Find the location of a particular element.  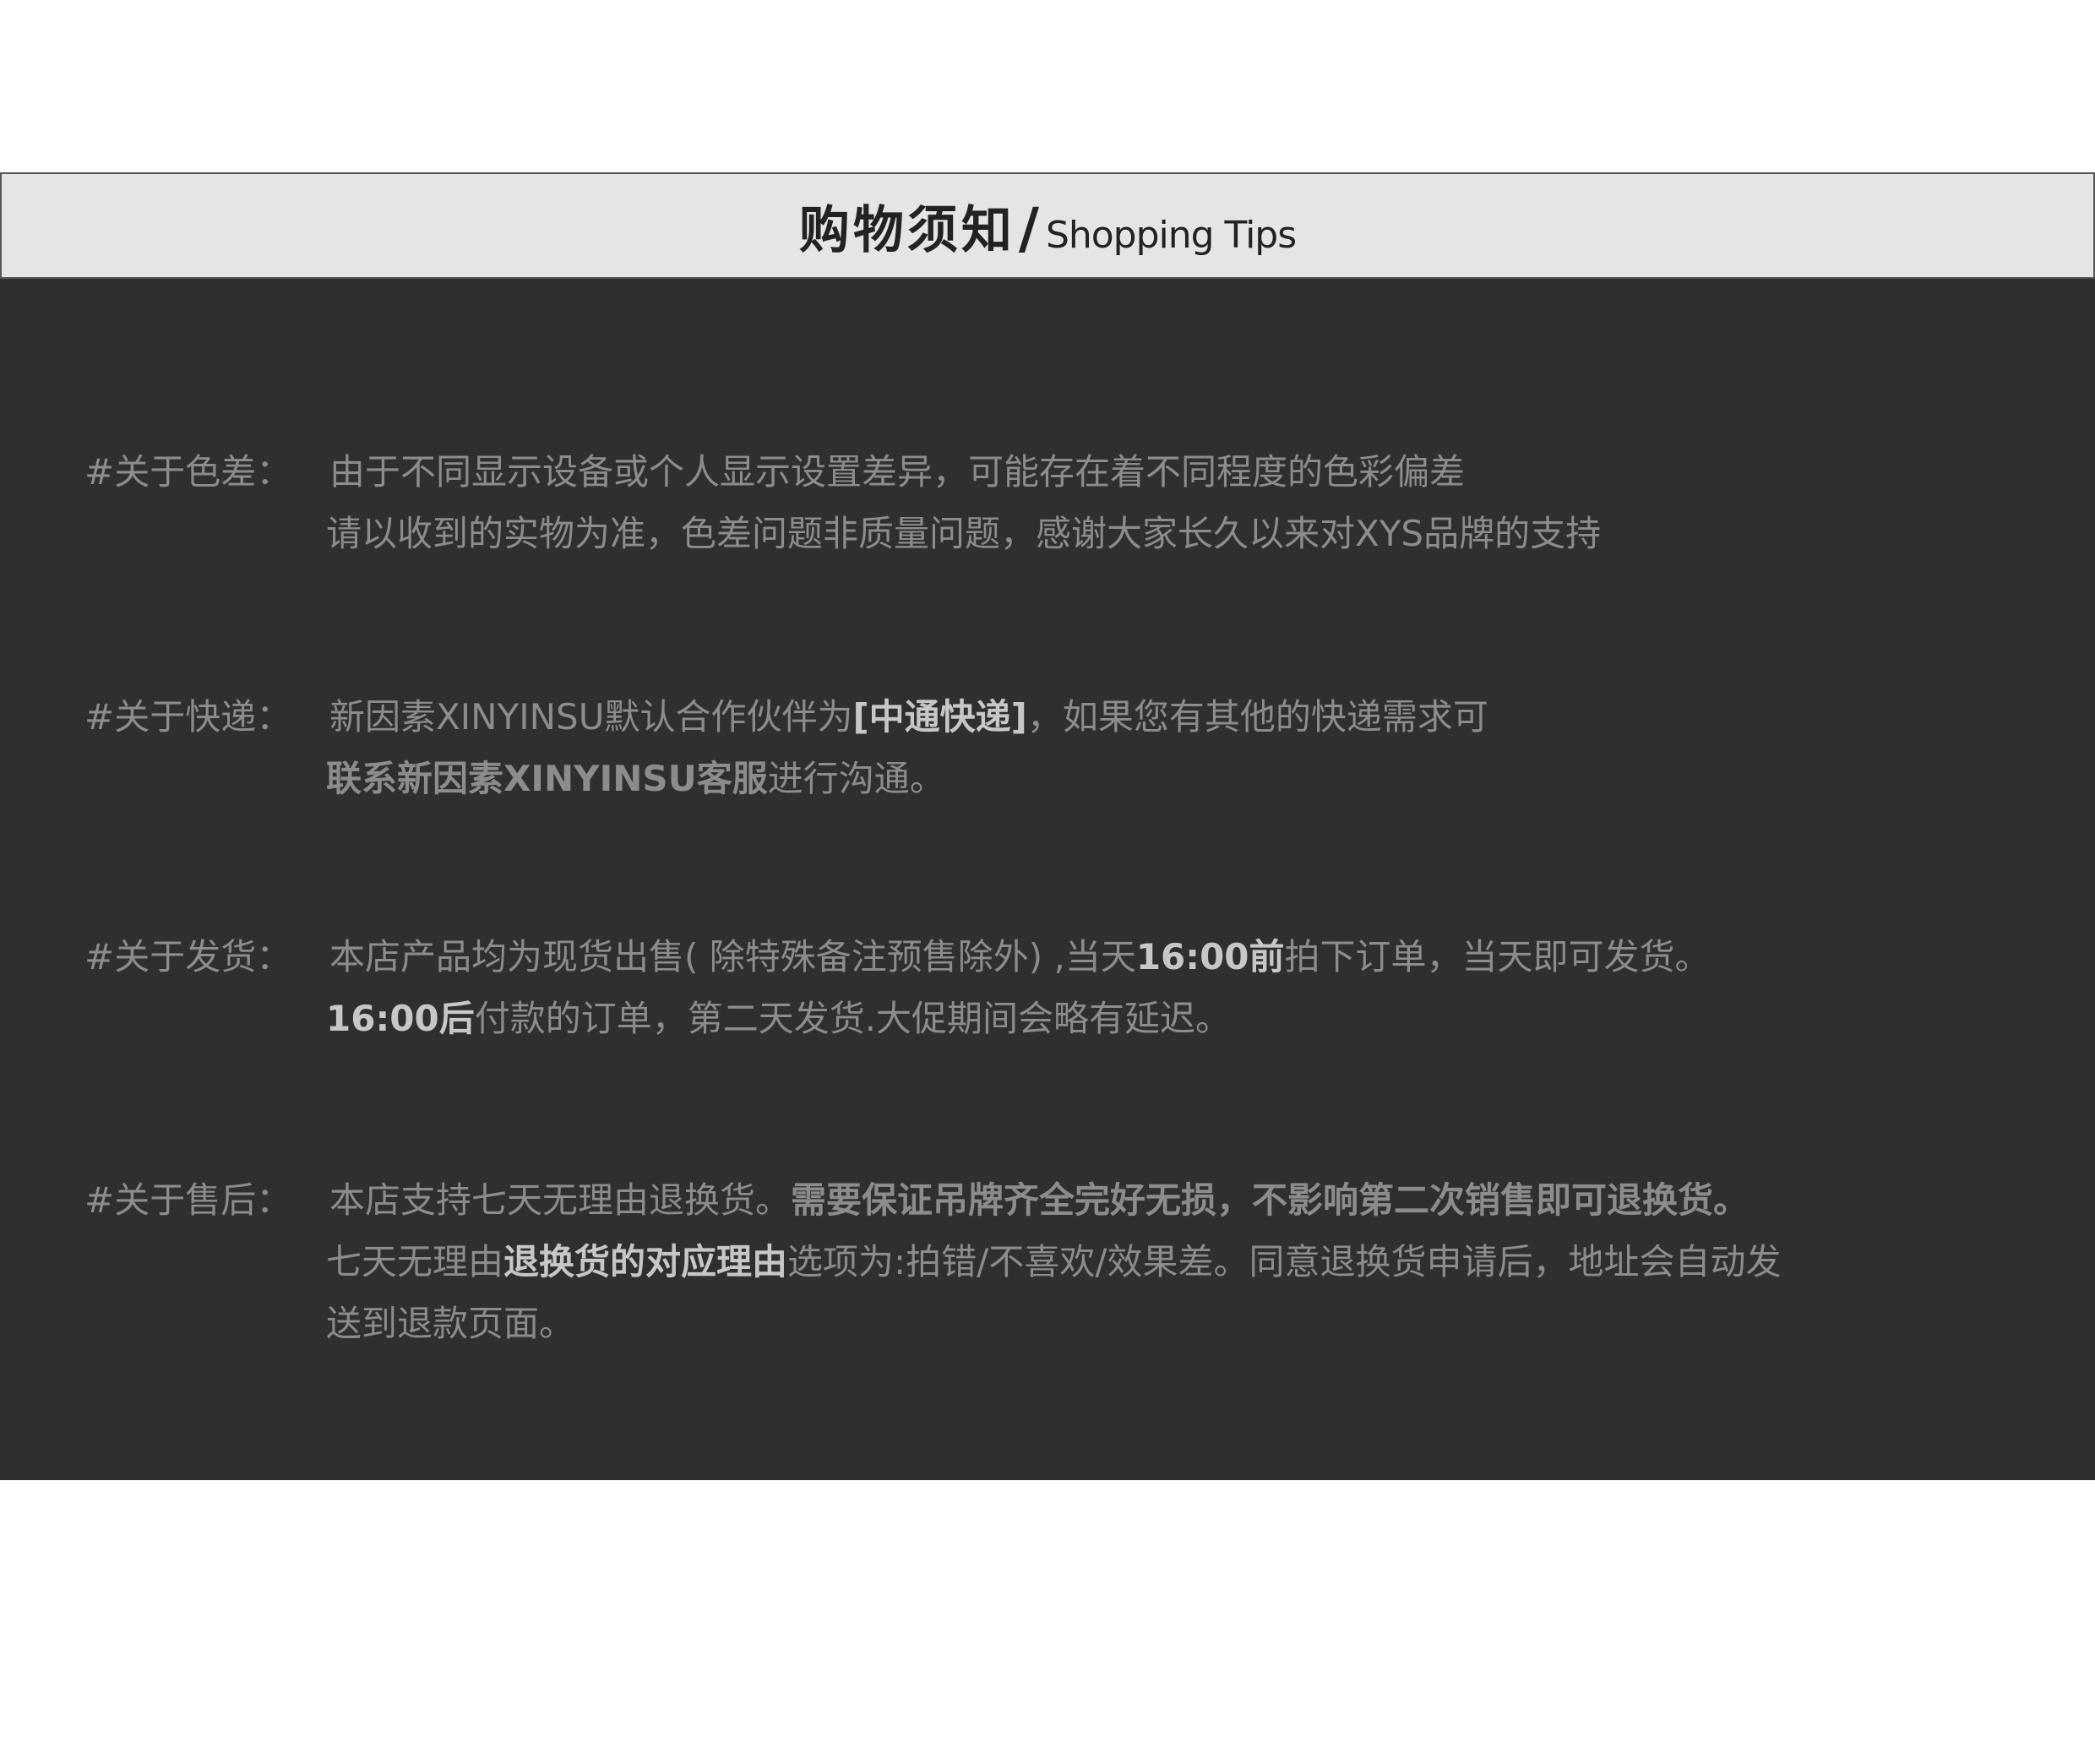

tip-express-text-b: ，如果您有其他的快递需求可 is located at coordinates (1257, 717).